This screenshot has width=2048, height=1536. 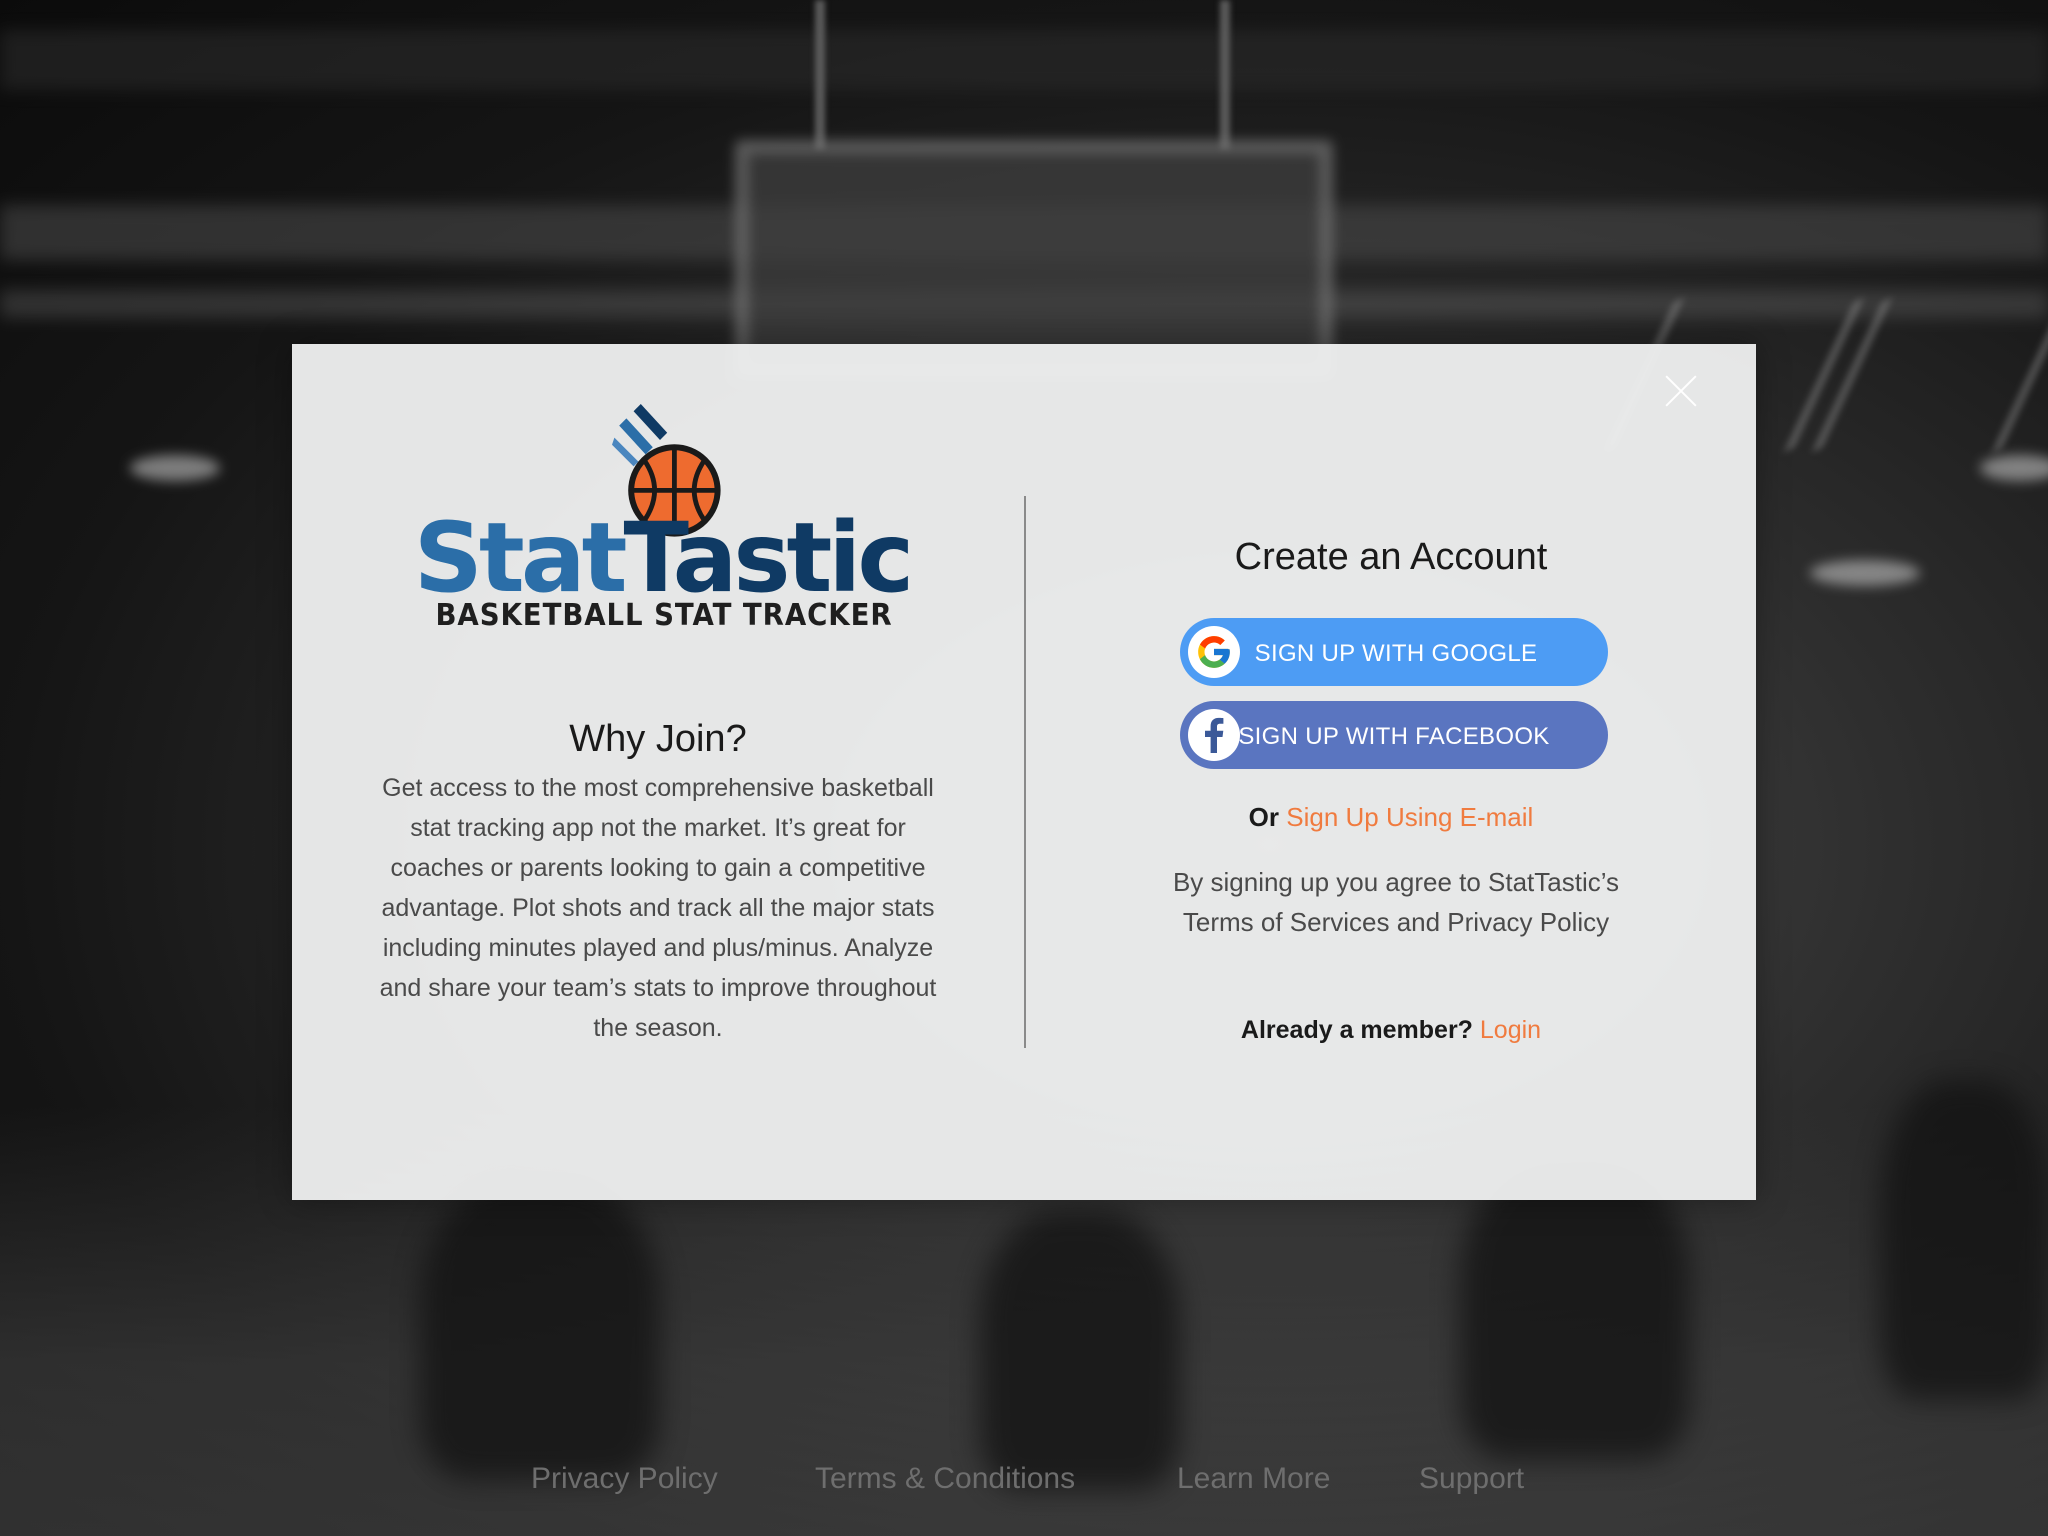 I want to click on login-prompt: Already a member? Login, so click(x=1391, y=1030).